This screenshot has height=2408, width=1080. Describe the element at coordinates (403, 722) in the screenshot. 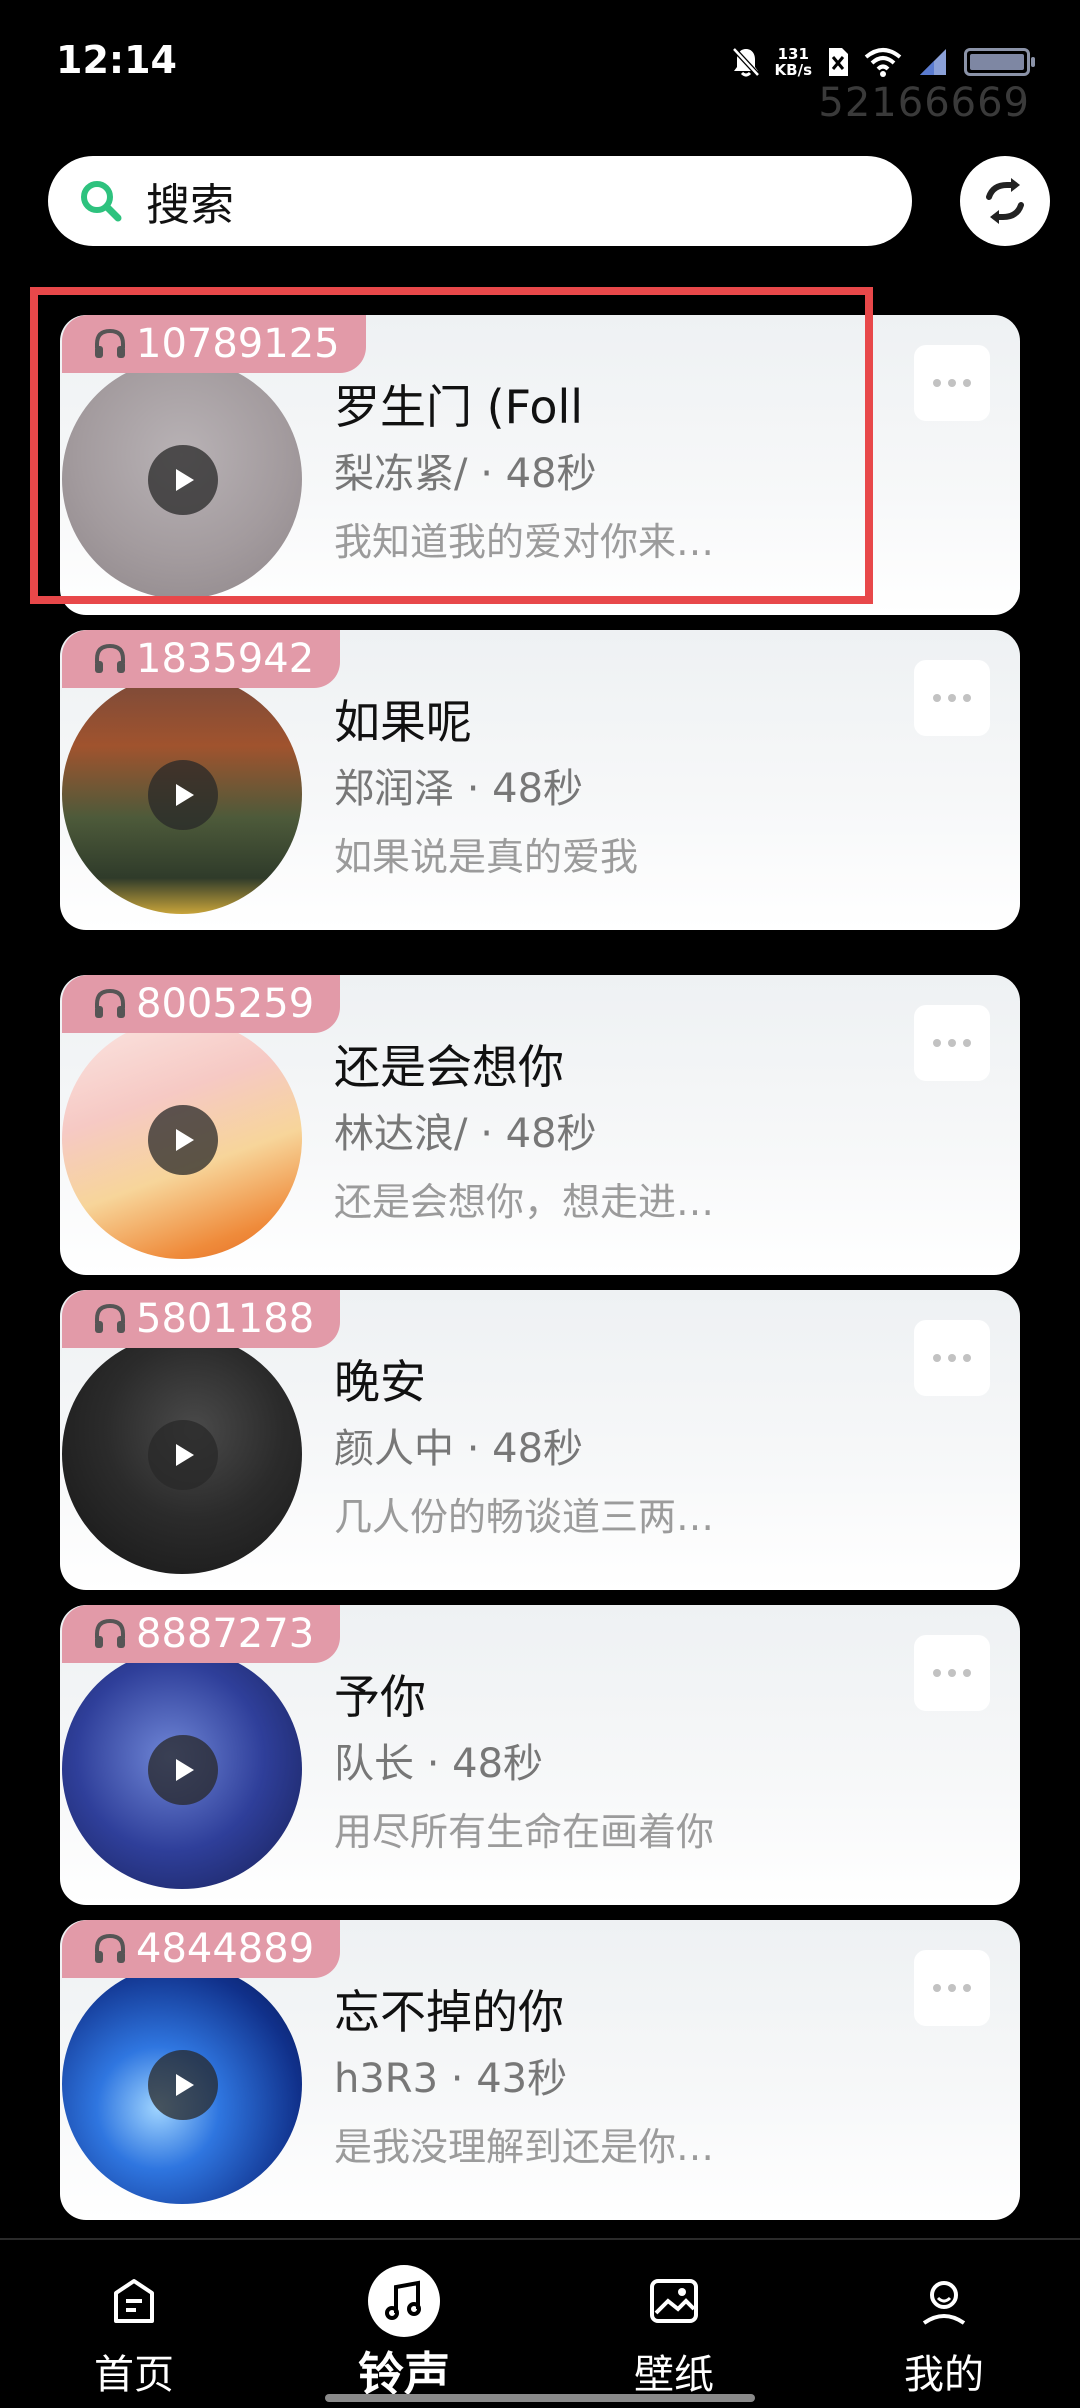

I see `song-title: 如果呢` at that location.